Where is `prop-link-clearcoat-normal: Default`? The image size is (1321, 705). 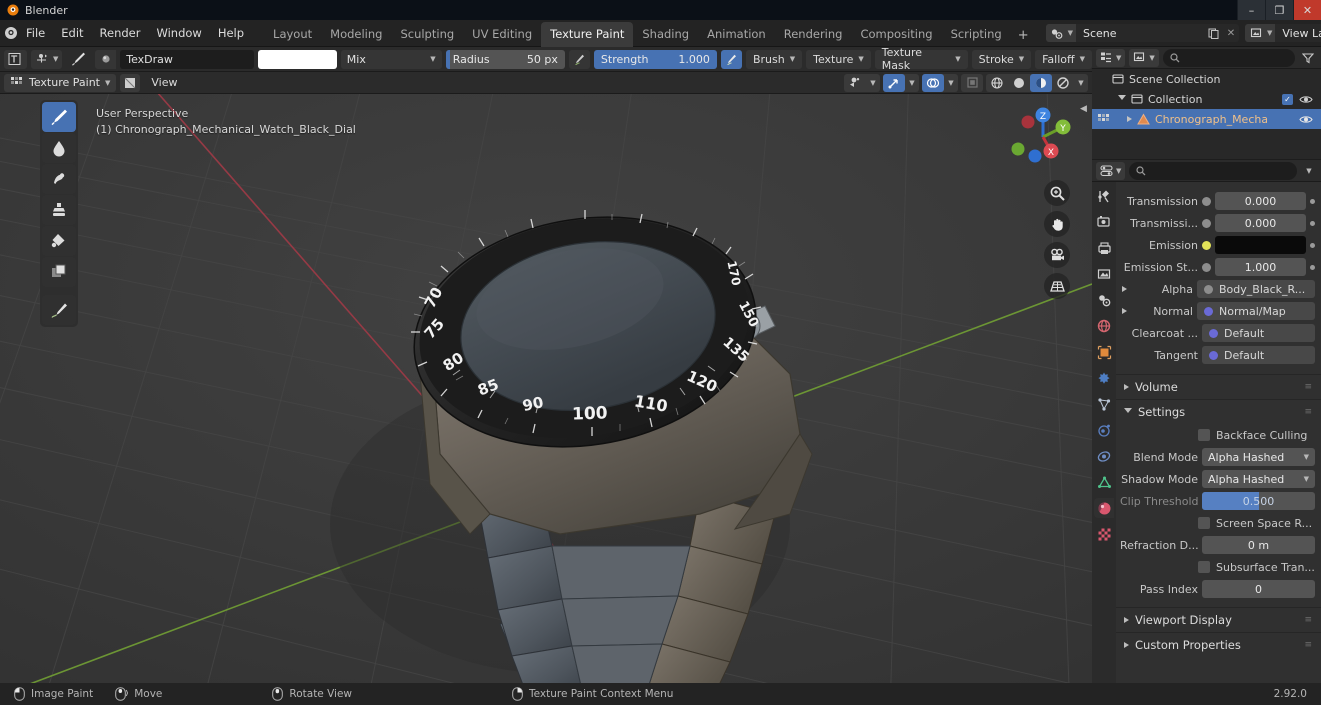
prop-link-clearcoat-normal: Default is located at coordinates (1258, 333).